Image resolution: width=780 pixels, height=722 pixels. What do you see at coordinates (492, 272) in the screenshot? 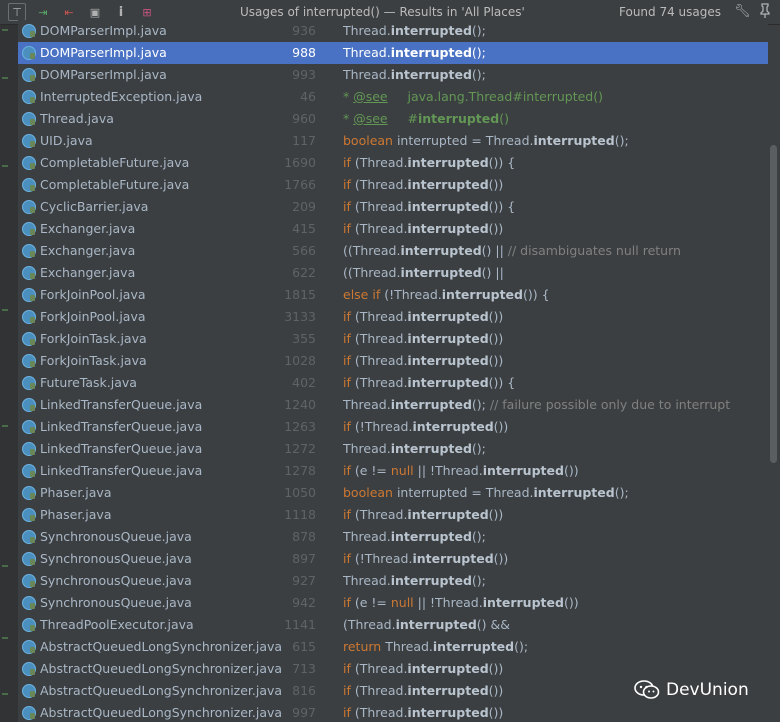
I see `code-token: () ||` at bounding box center [492, 272].